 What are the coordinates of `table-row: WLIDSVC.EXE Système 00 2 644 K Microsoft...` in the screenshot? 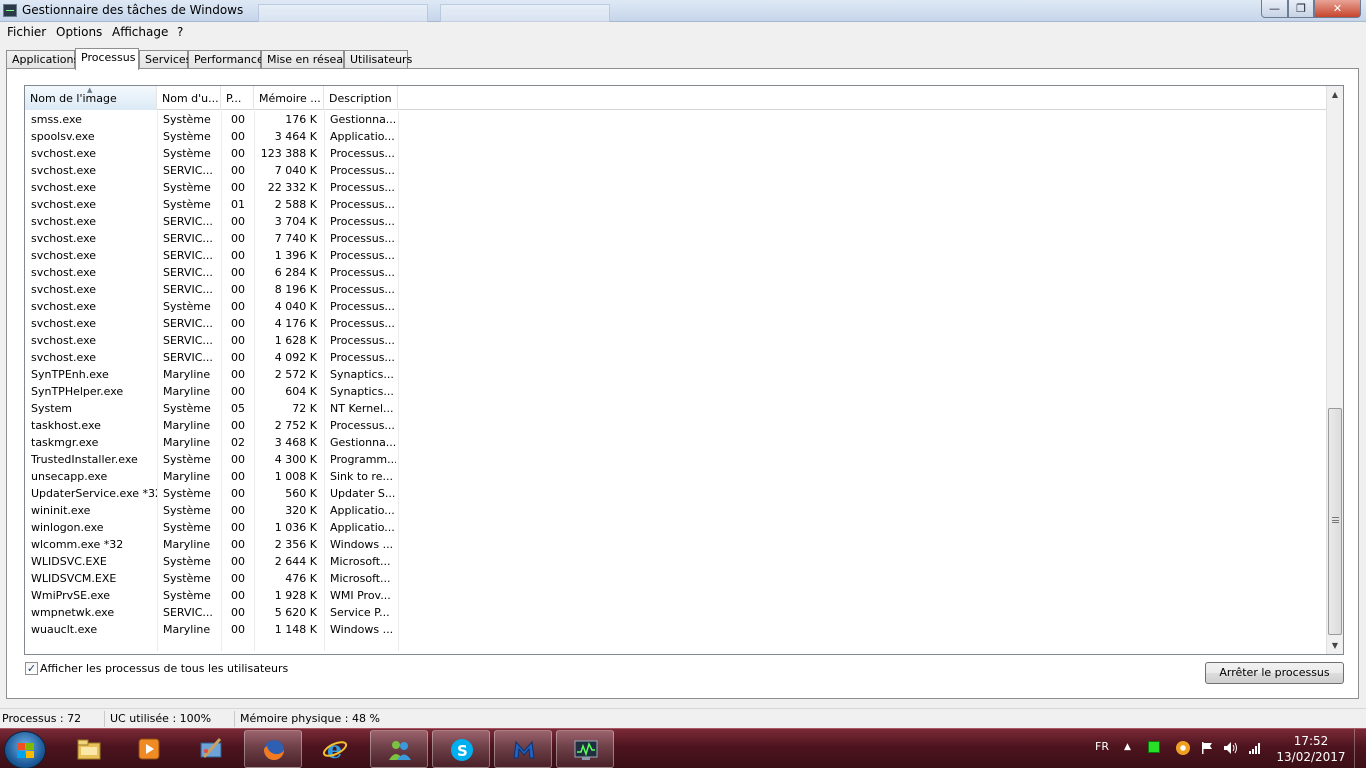 It's located at (676, 561).